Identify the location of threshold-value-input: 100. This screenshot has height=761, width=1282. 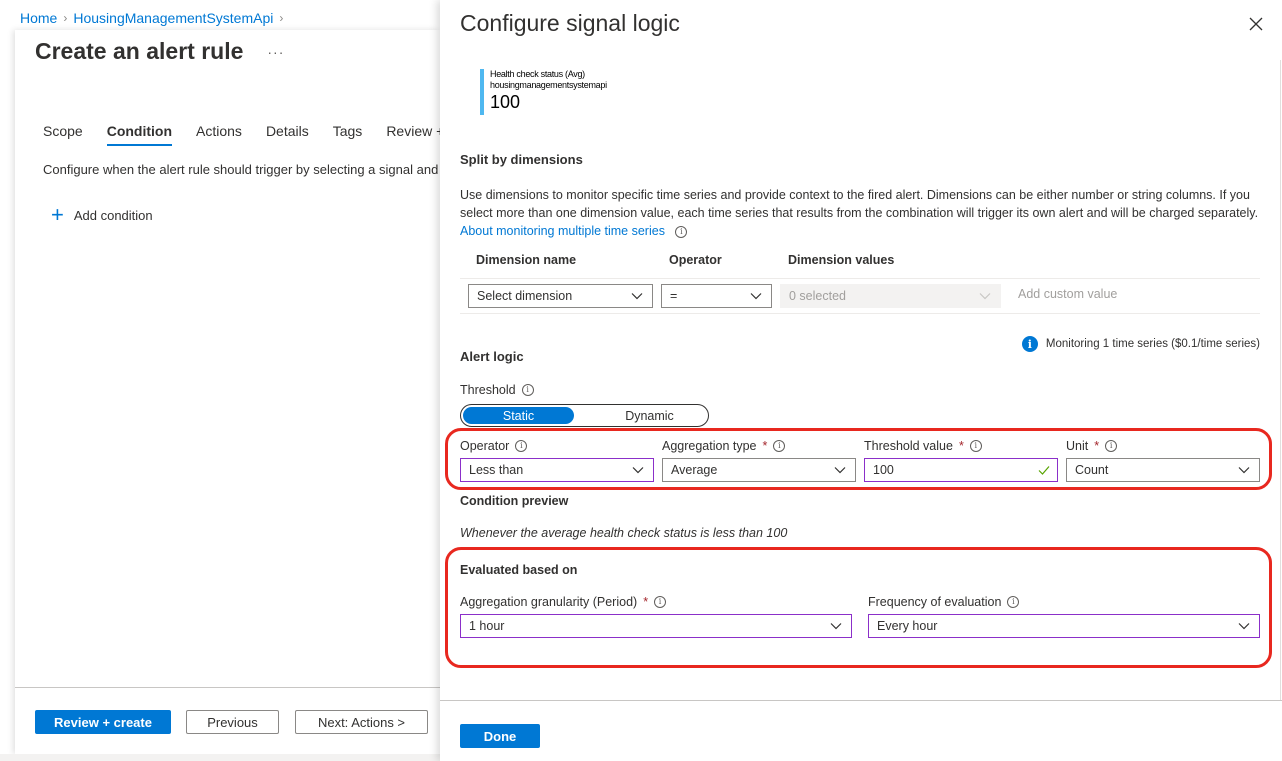
(961, 470).